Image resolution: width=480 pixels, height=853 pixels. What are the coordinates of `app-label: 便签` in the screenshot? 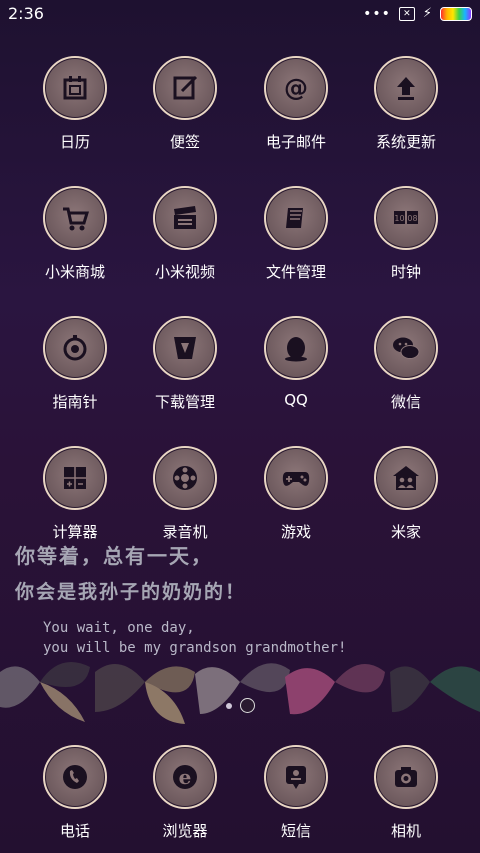 It's located at (184, 142).